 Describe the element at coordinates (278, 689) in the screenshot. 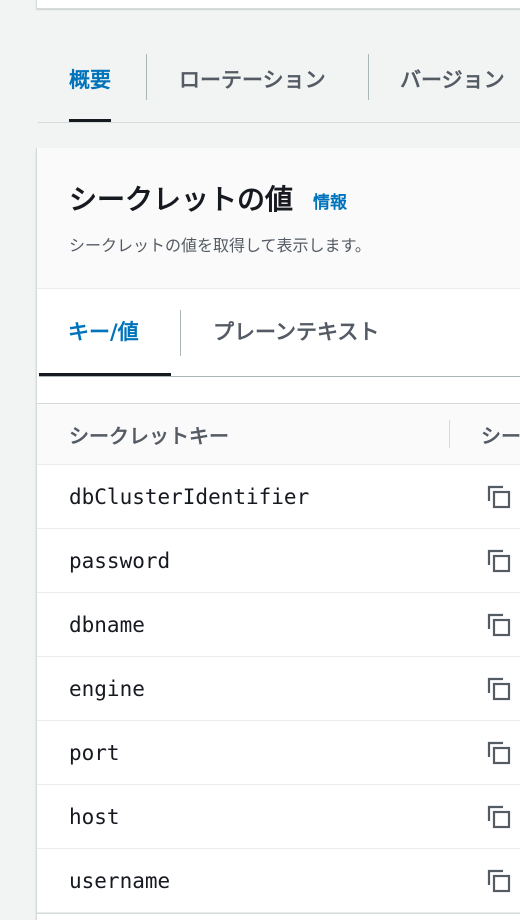

I see `table-row: engine` at that location.